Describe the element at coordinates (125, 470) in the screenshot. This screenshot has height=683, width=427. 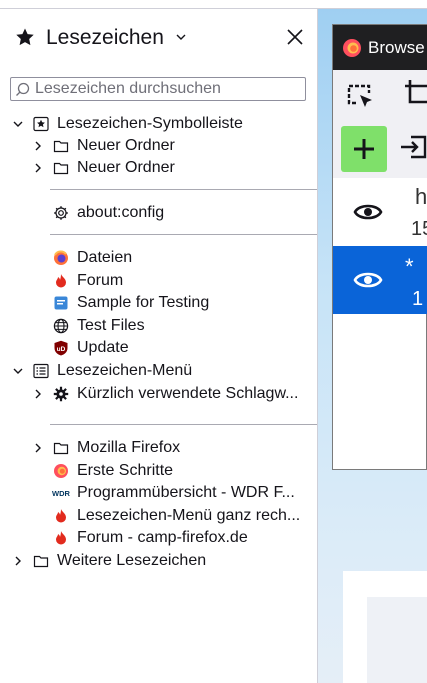
I see `tree-label: Erste Schritte` at that location.